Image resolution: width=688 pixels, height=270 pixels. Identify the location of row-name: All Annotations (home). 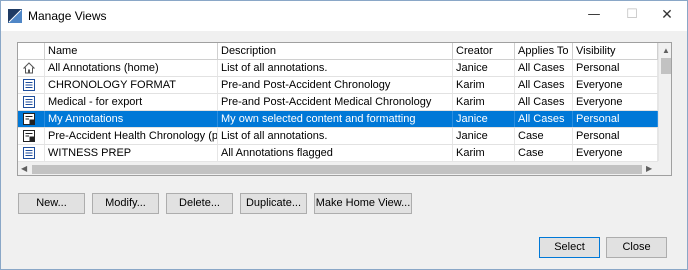
(131, 68).